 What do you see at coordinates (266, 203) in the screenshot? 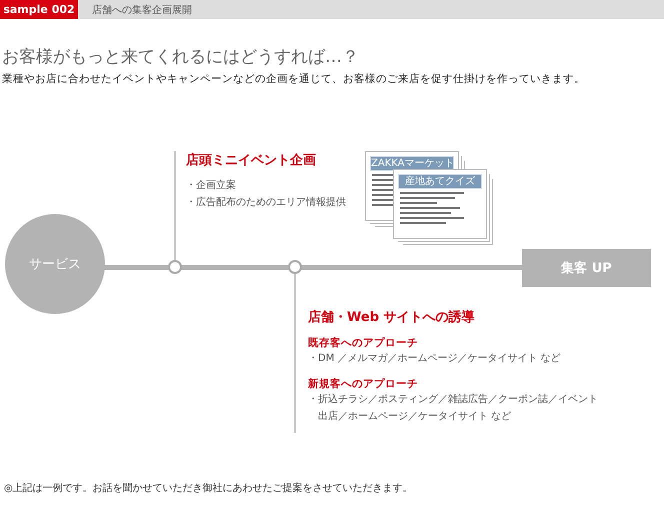
I see `bullet-item: ・広告配布のためのエリア情報提供` at bounding box center [266, 203].